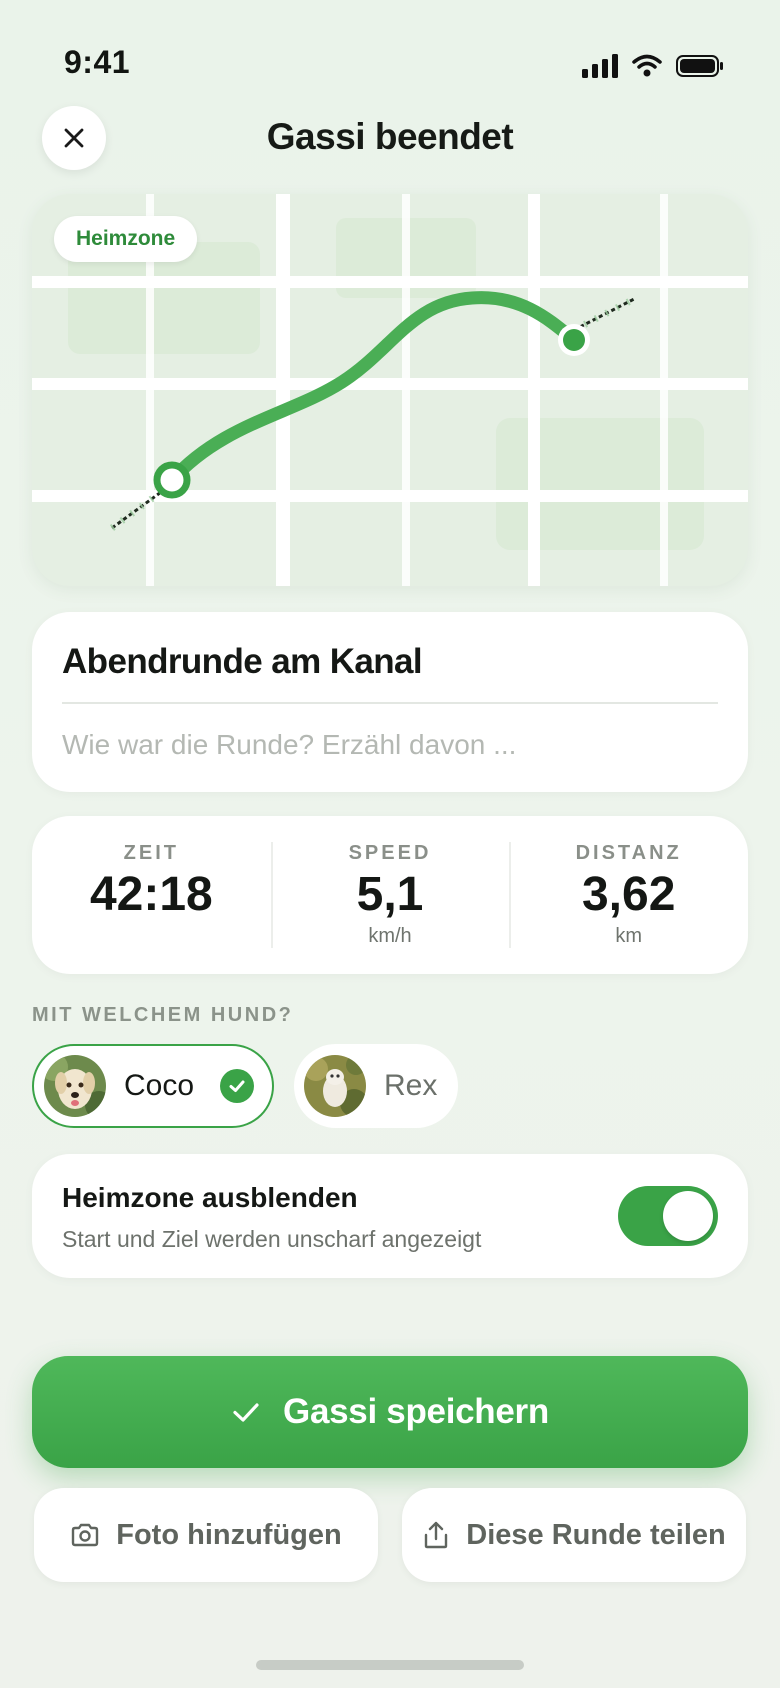  What do you see at coordinates (272, 1239) in the screenshot?
I see `toggle-subtitle: Start und Ziel werden unscharf angezeigt` at bounding box center [272, 1239].